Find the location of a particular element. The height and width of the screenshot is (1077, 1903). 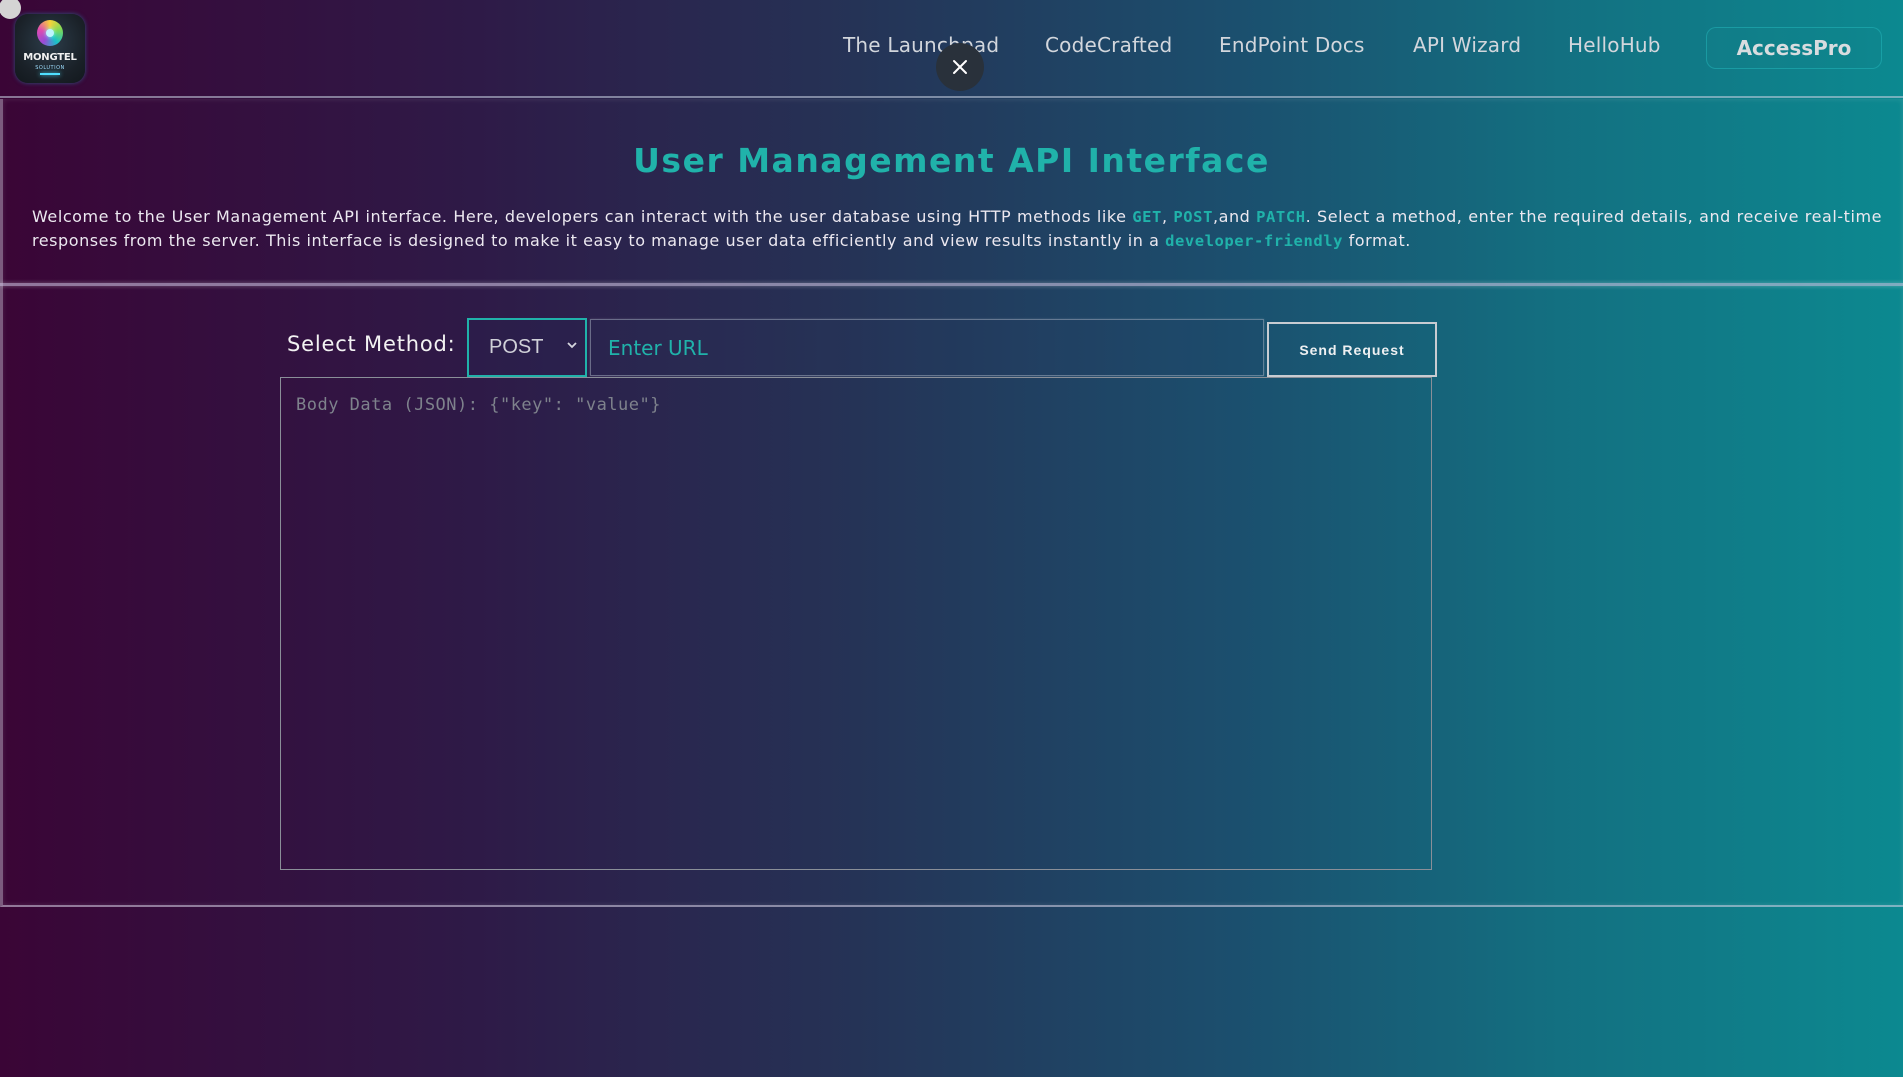

url-input is located at coordinates (927, 347).